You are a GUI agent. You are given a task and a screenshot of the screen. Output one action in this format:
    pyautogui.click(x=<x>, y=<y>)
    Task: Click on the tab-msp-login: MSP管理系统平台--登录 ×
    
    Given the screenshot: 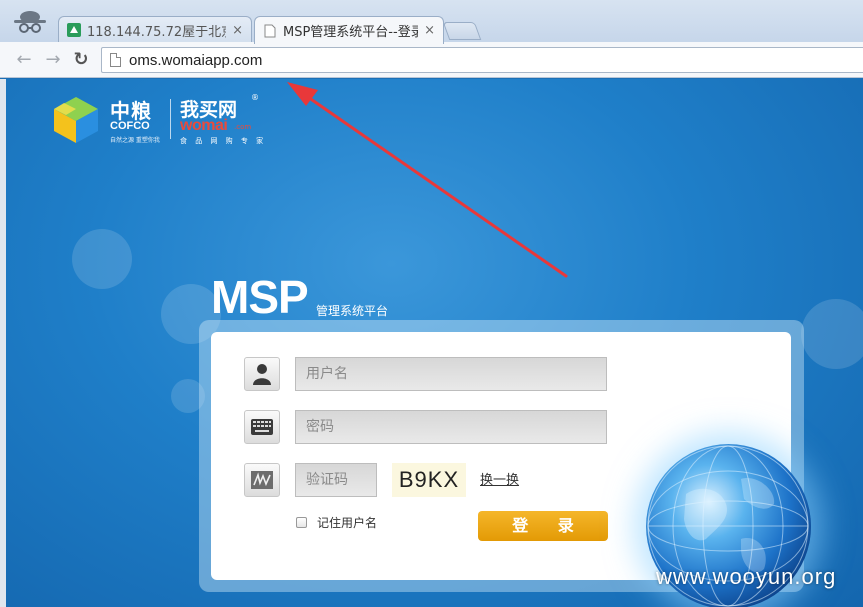 What is the action you would take?
    pyautogui.click(x=349, y=30)
    